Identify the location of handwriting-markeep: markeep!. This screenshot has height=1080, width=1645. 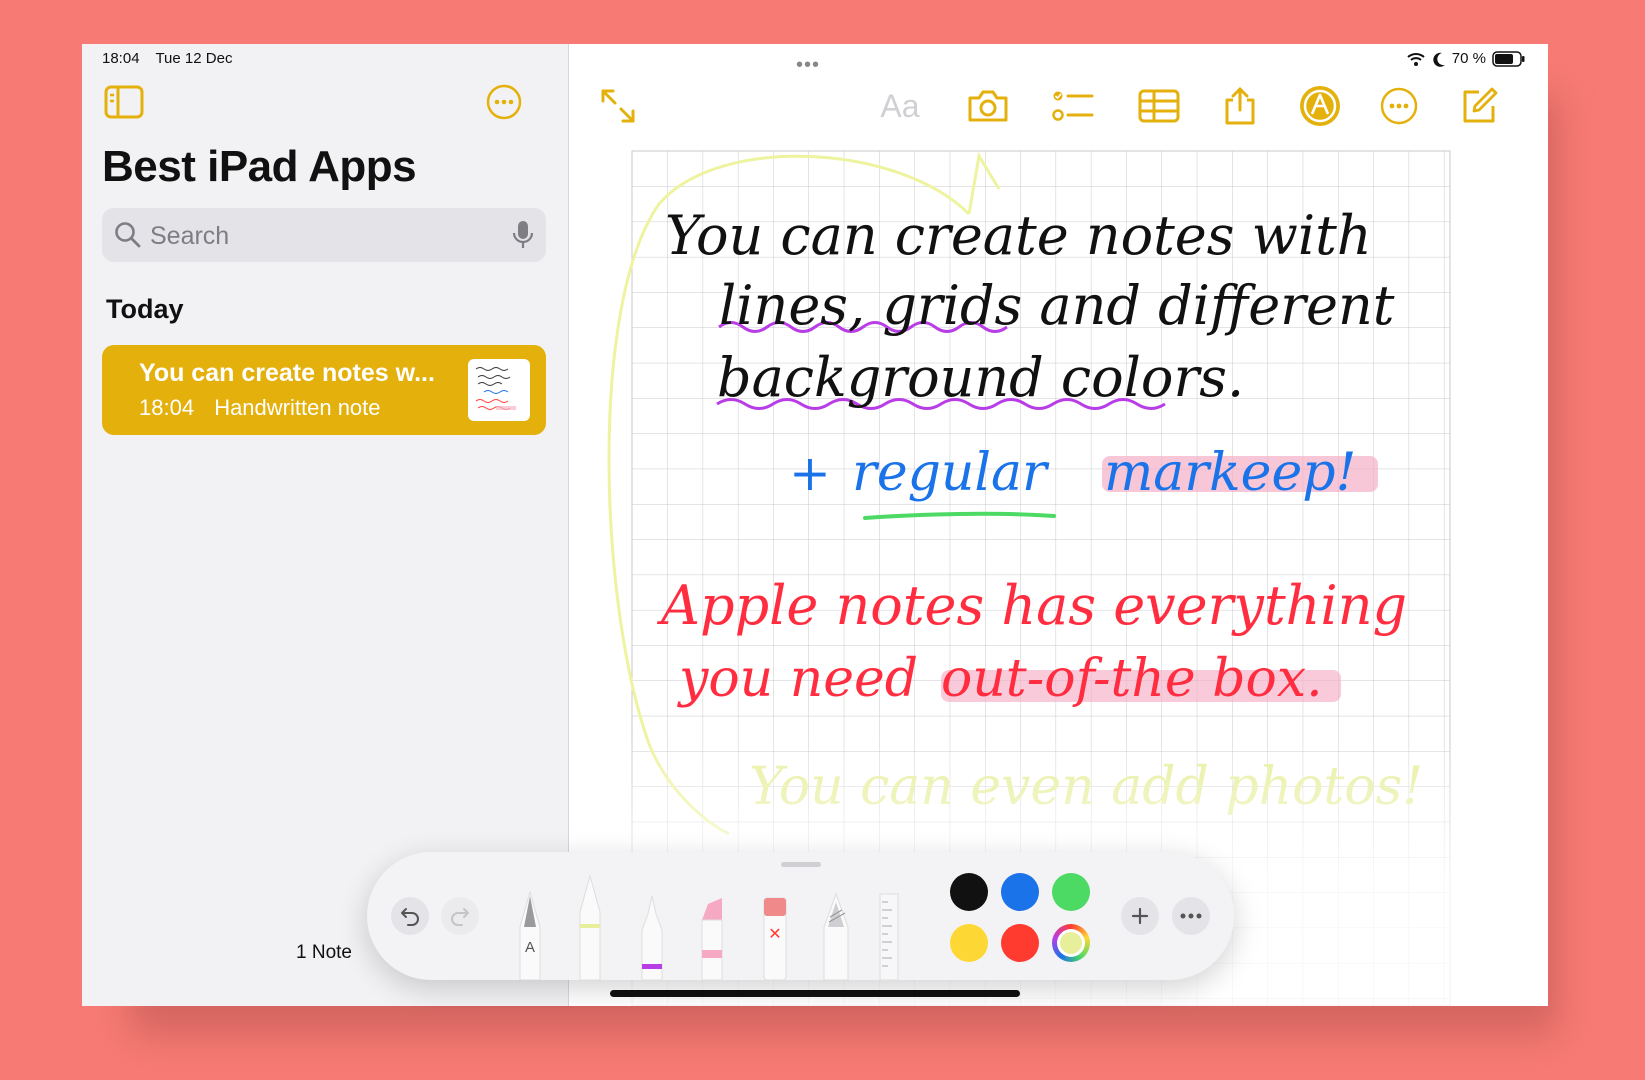
(1230, 473).